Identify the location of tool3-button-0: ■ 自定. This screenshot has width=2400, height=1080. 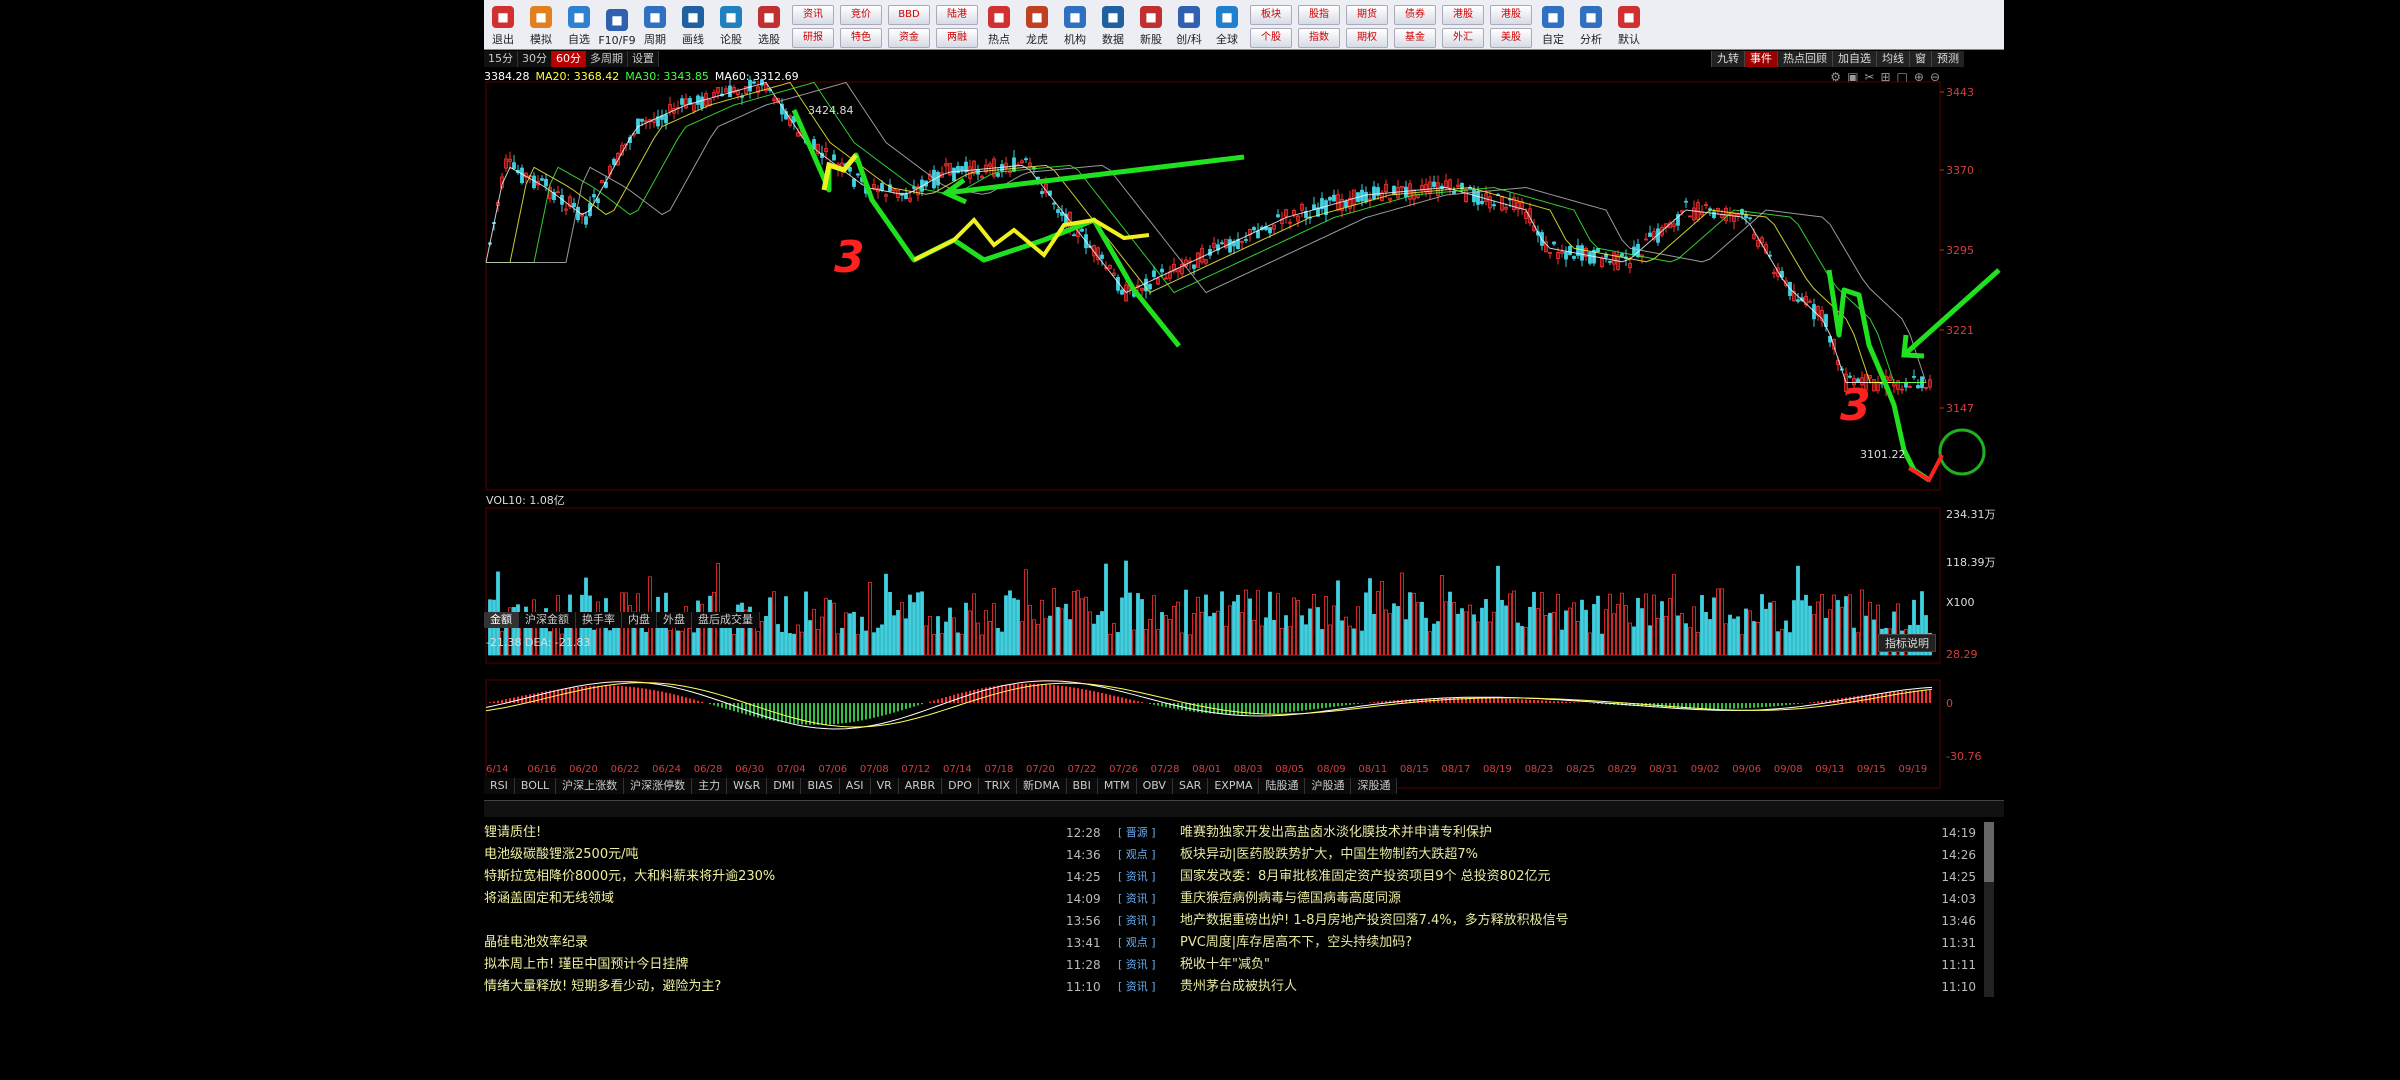
(1553, 26).